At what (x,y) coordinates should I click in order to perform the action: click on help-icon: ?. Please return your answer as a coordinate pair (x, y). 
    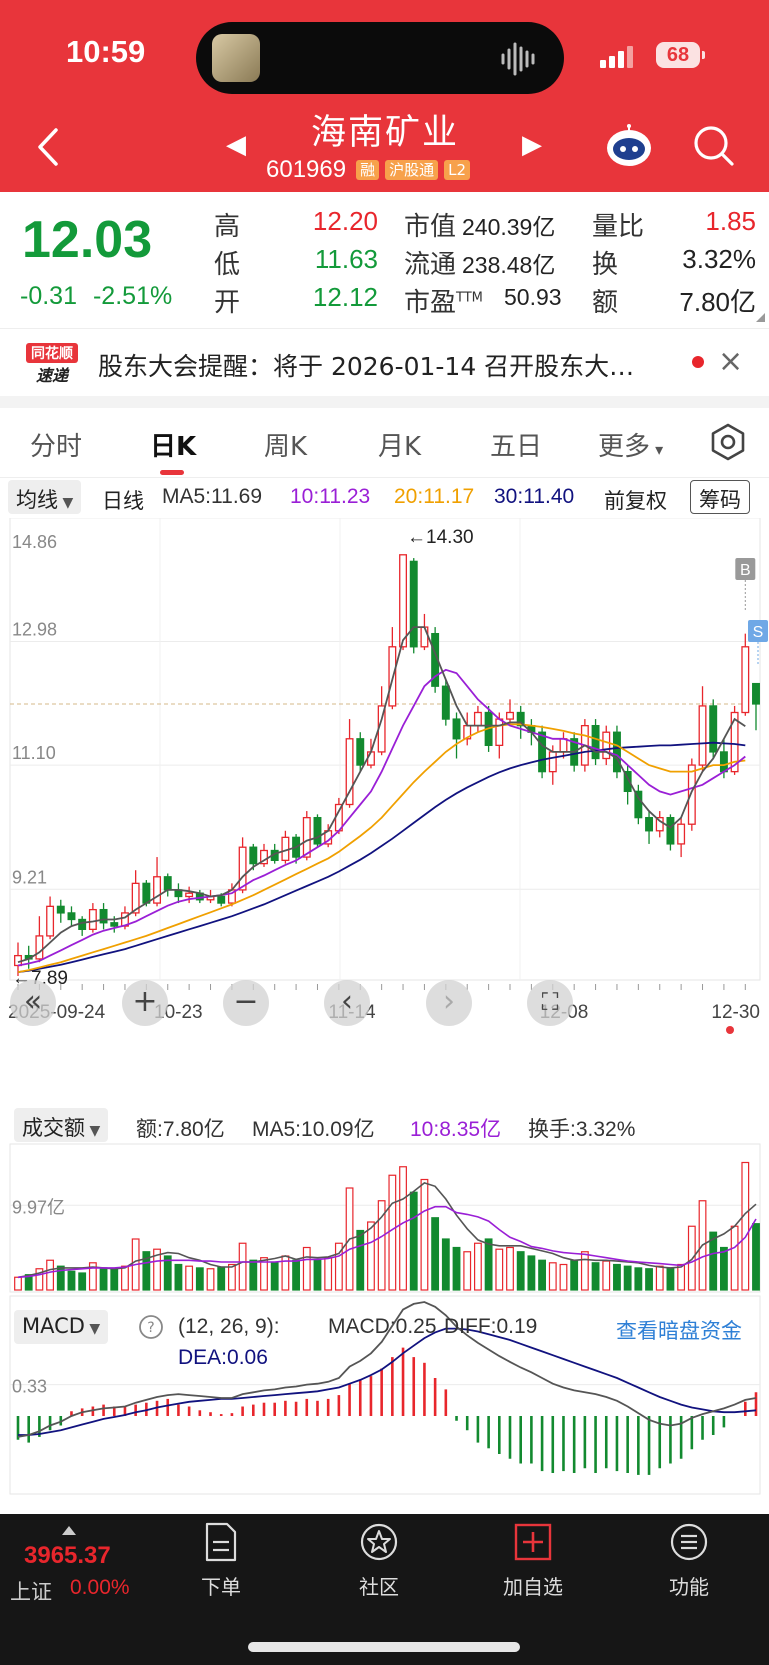
    Looking at the image, I should click on (151, 1327).